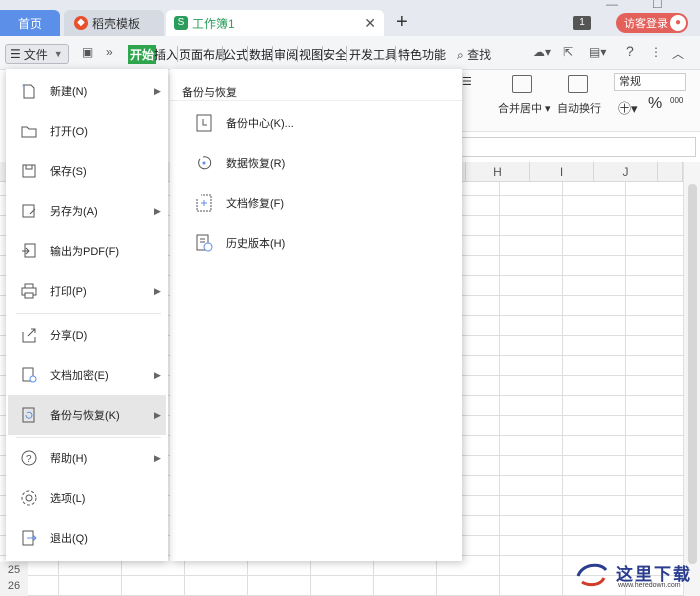  I want to click on exit-icon, so click(29, 538).